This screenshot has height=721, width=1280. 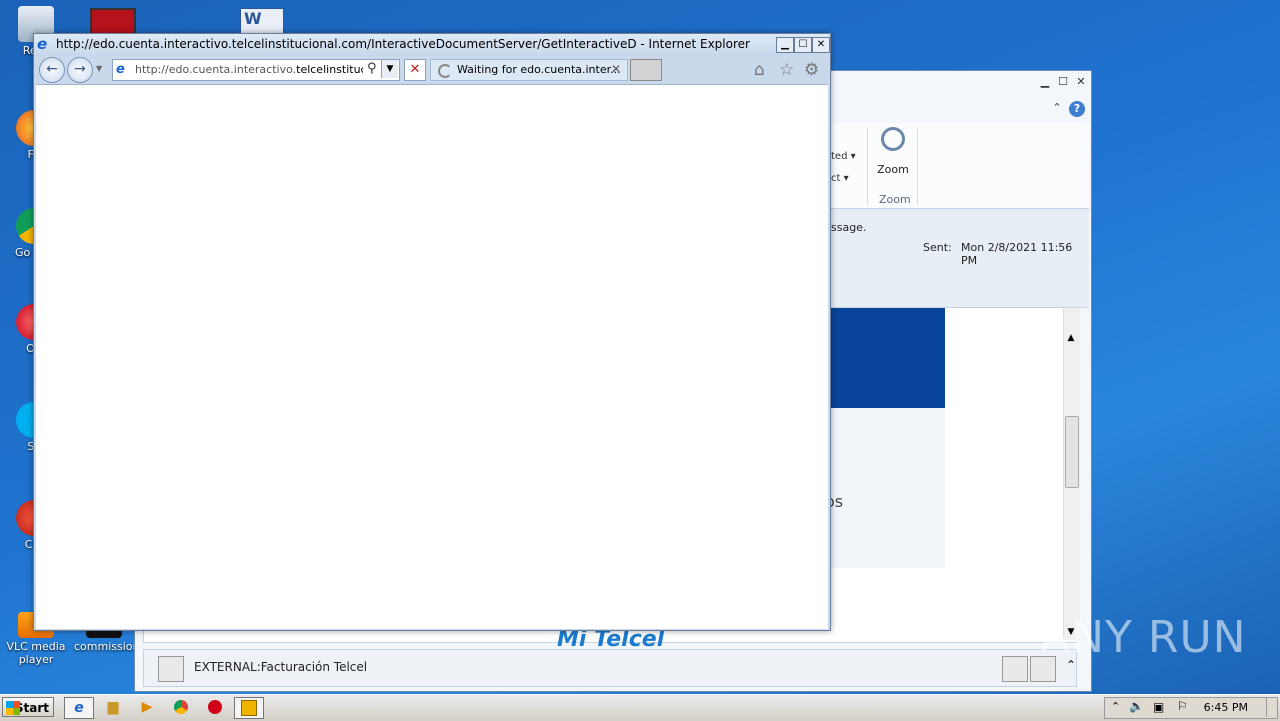 I want to click on chrome-icon, so click(x=181, y=707).